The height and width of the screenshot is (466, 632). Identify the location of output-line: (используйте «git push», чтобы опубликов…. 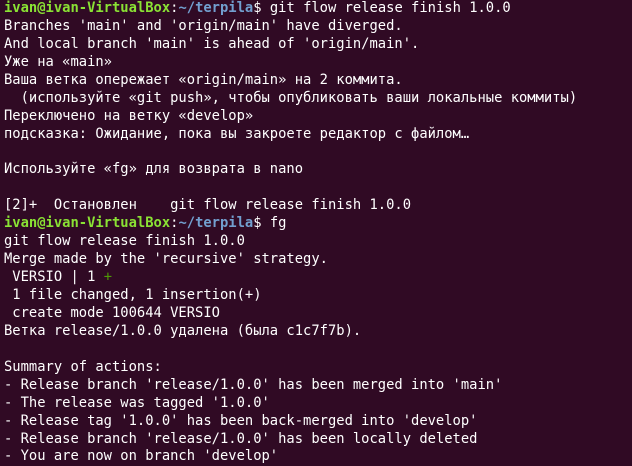
(291, 97).